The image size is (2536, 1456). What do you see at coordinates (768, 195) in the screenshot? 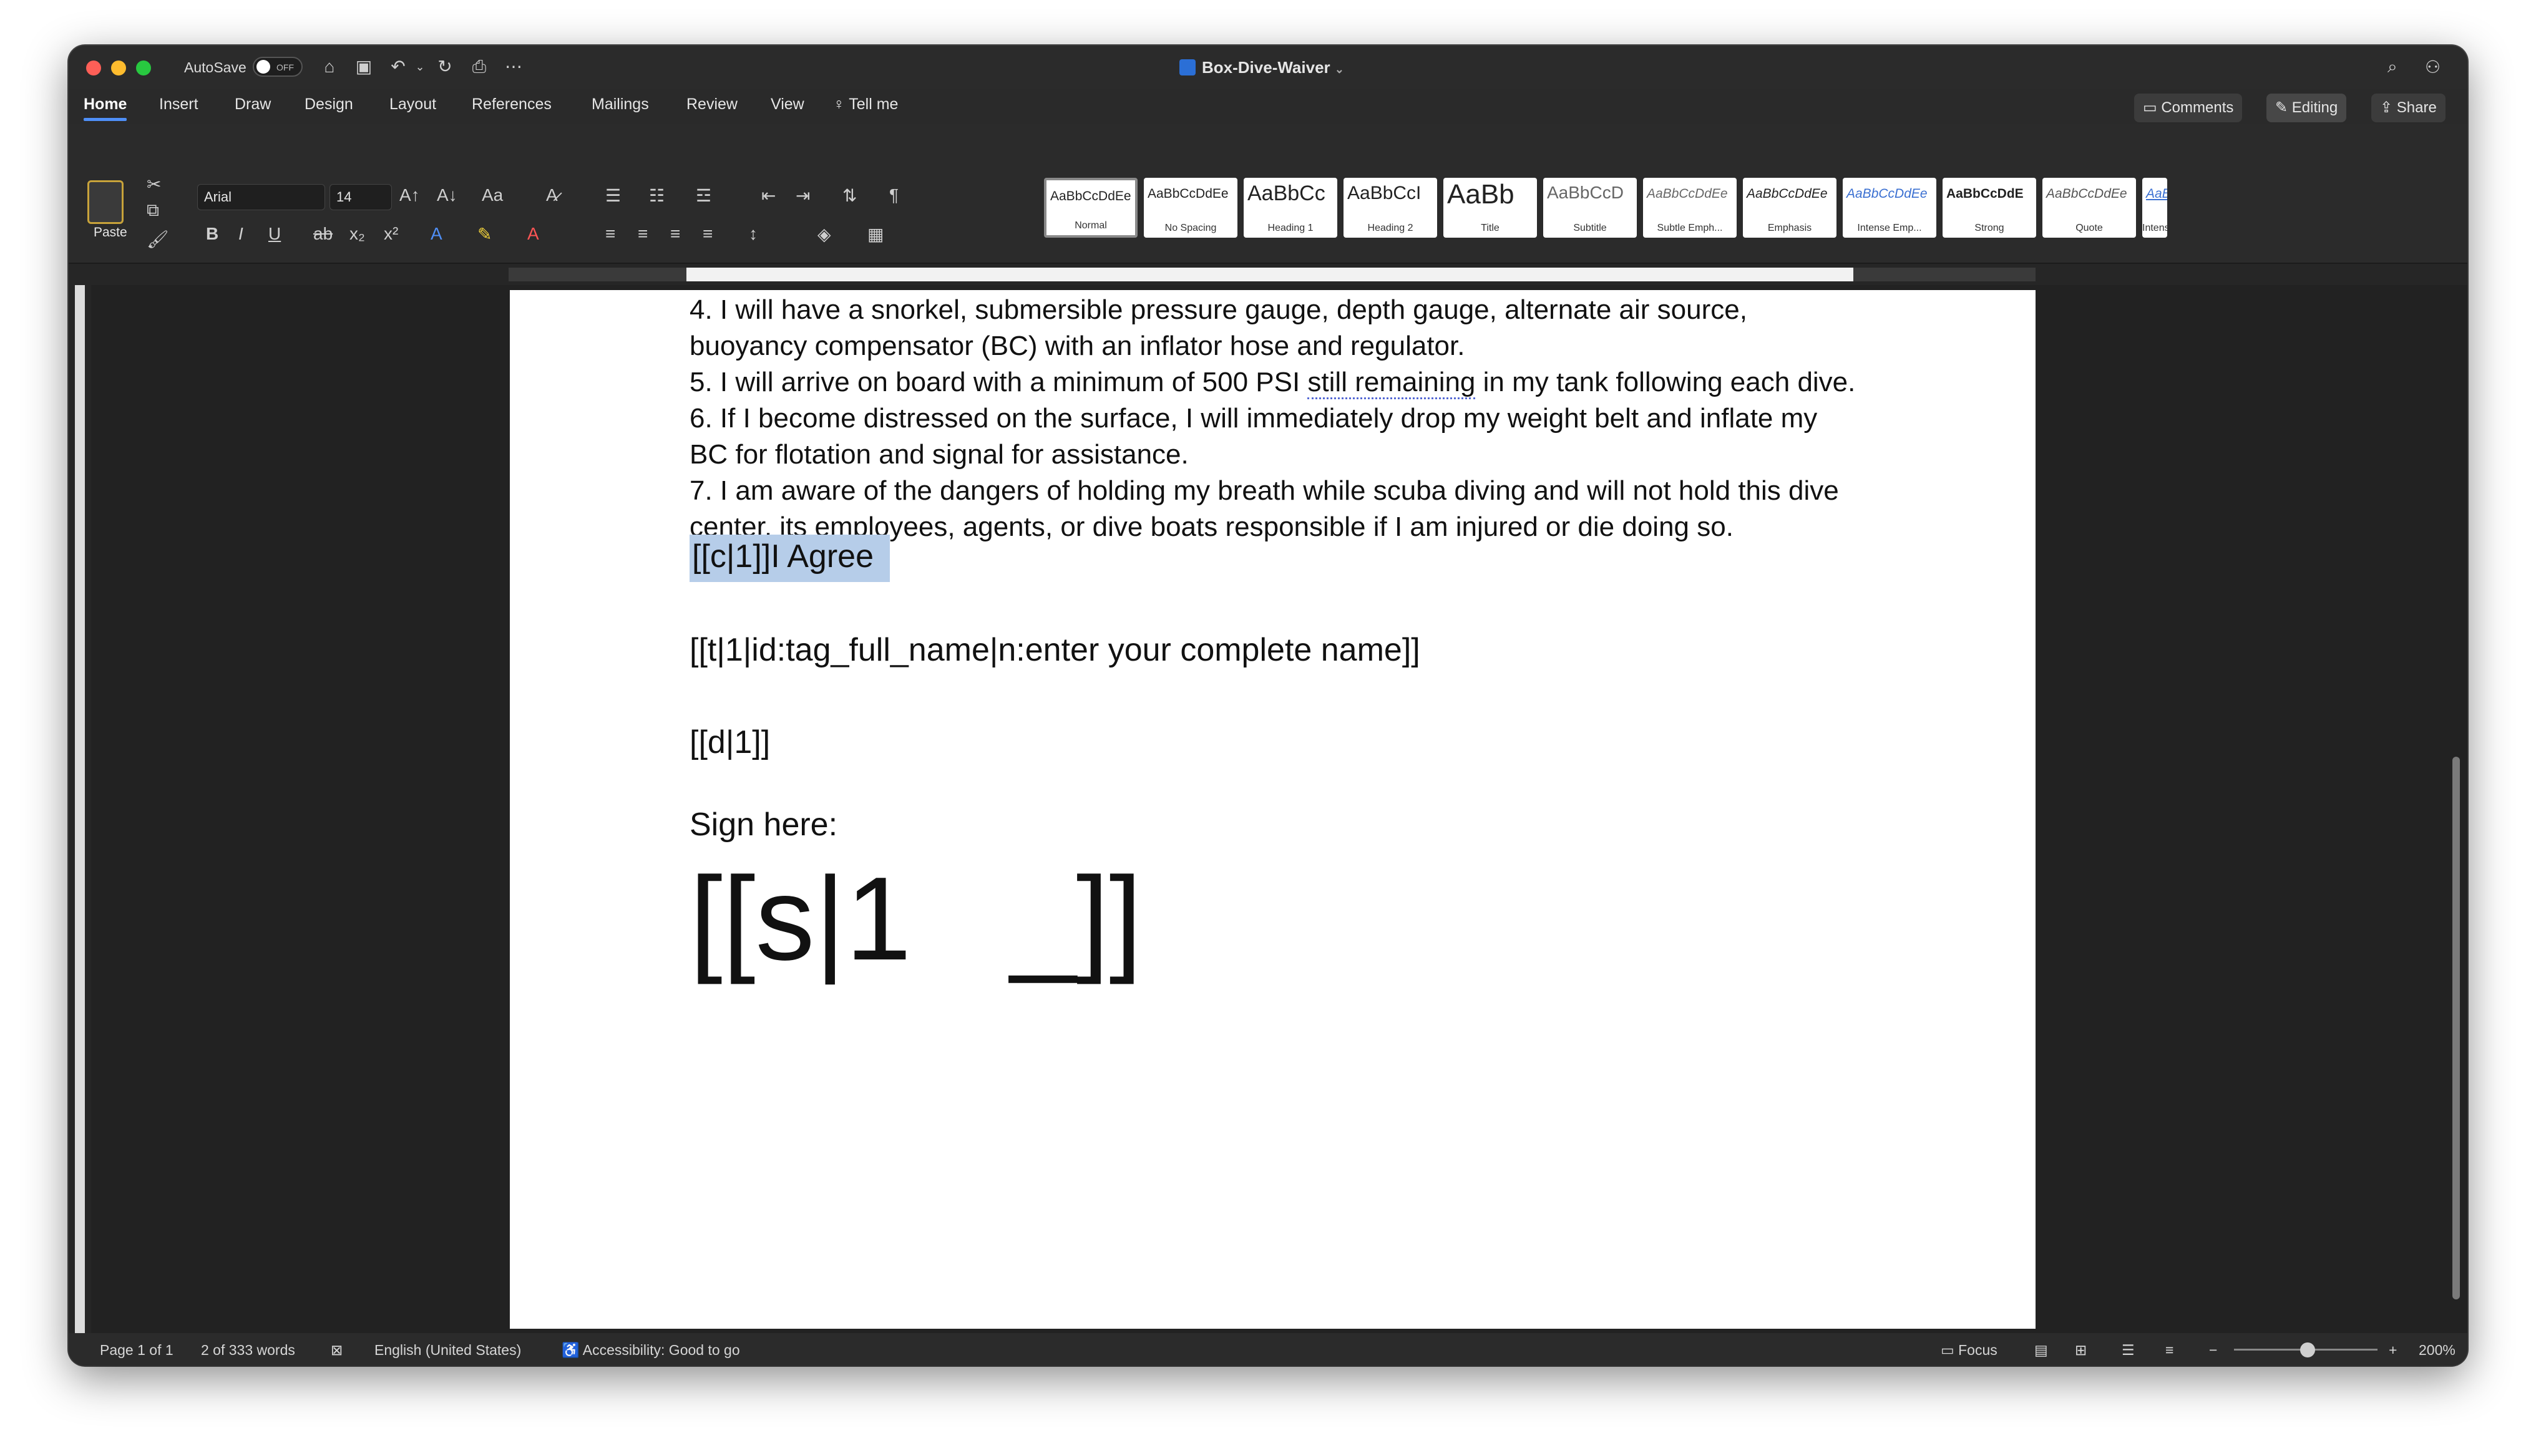
I see `decrease-indent-icon: ⇤` at bounding box center [768, 195].